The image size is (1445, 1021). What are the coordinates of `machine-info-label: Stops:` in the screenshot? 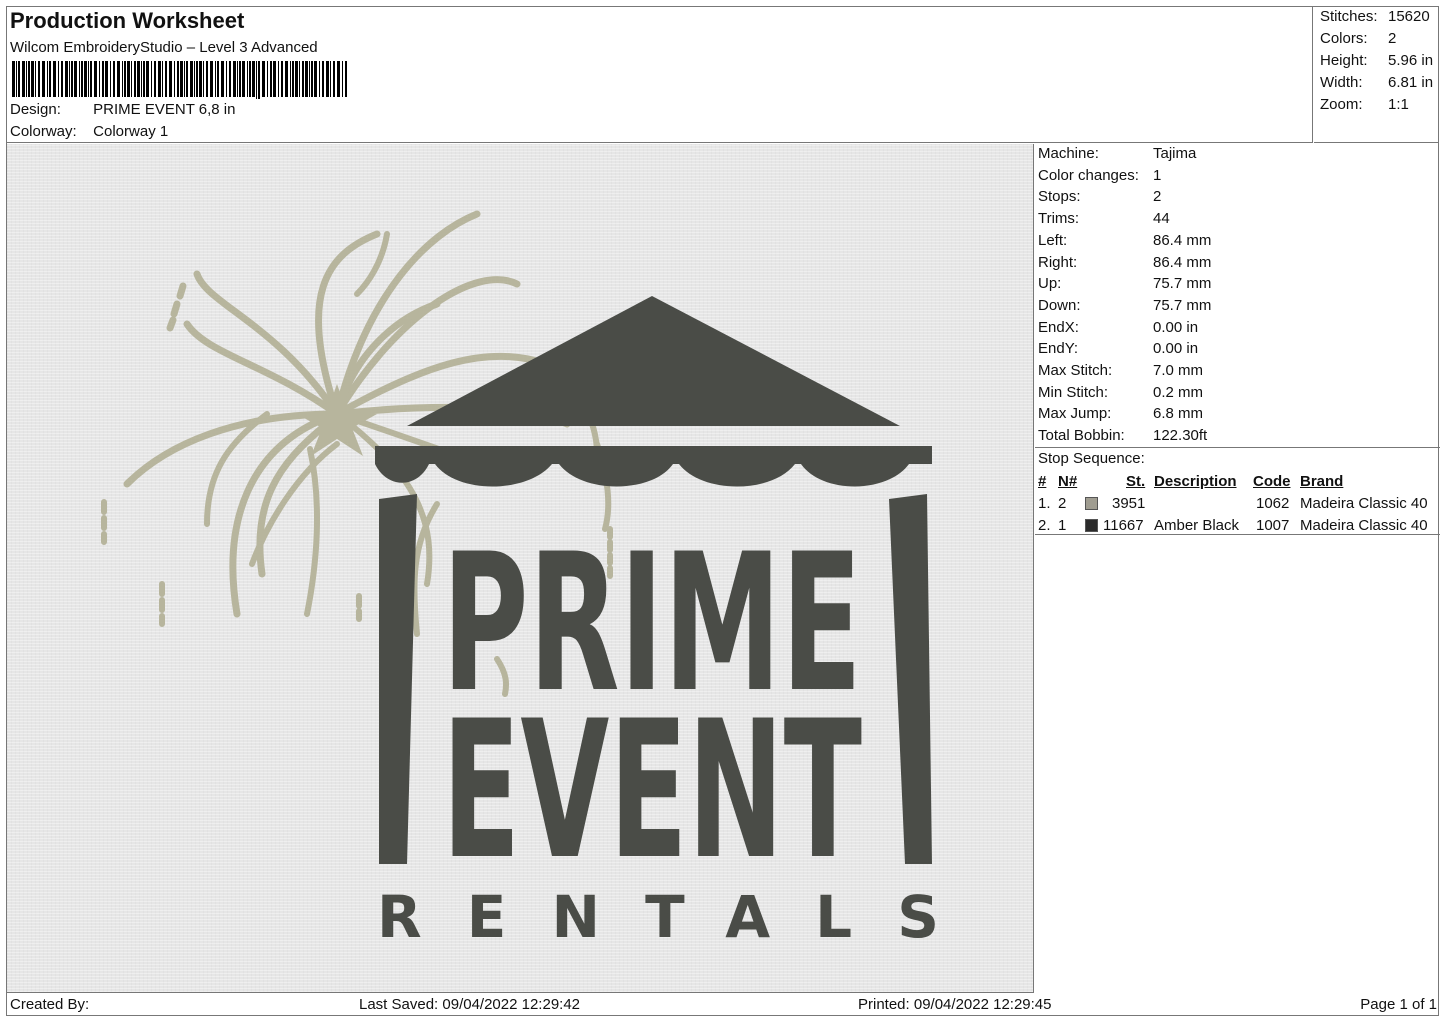 It's located at (1059, 197).